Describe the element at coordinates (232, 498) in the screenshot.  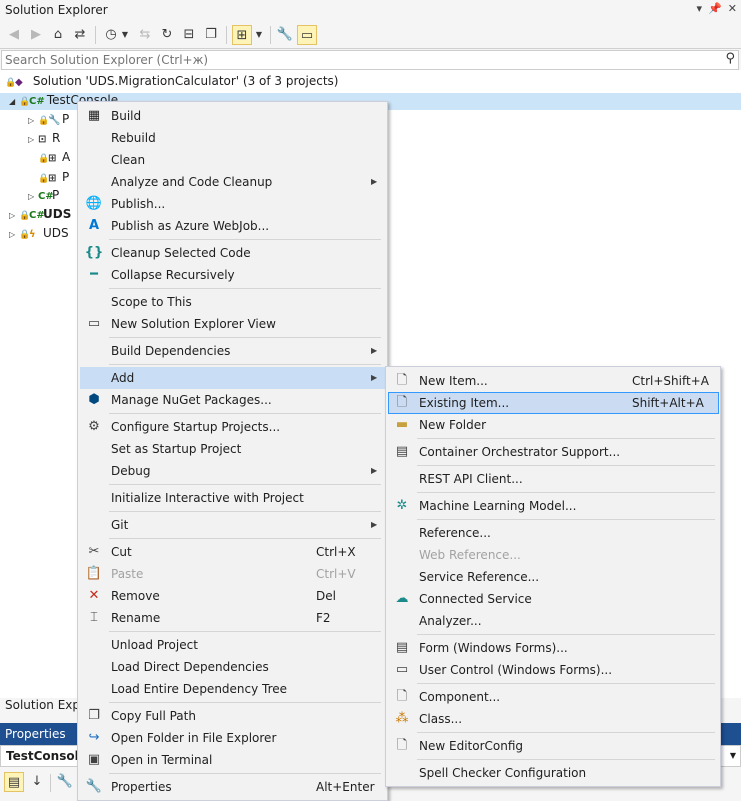
I see `menu-item-init-interactive: Initialize Interactive with Project` at that location.